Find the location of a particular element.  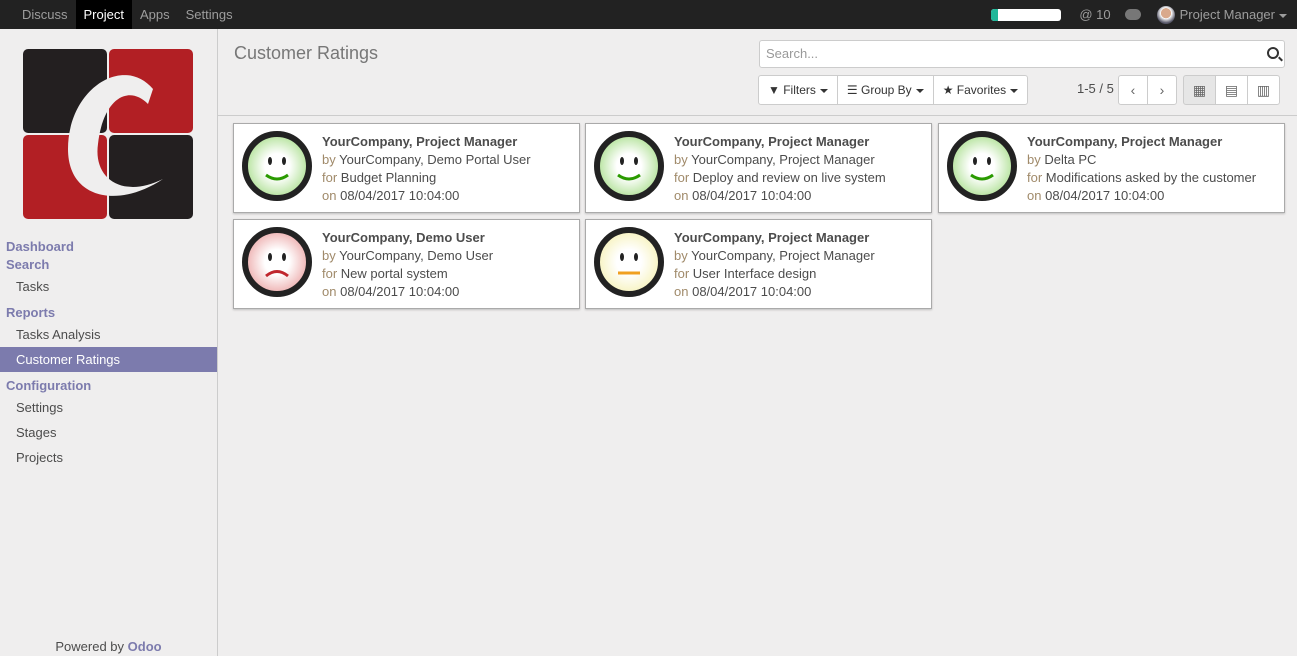

list-view-button: ▤ is located at coordinates (1231, 90).